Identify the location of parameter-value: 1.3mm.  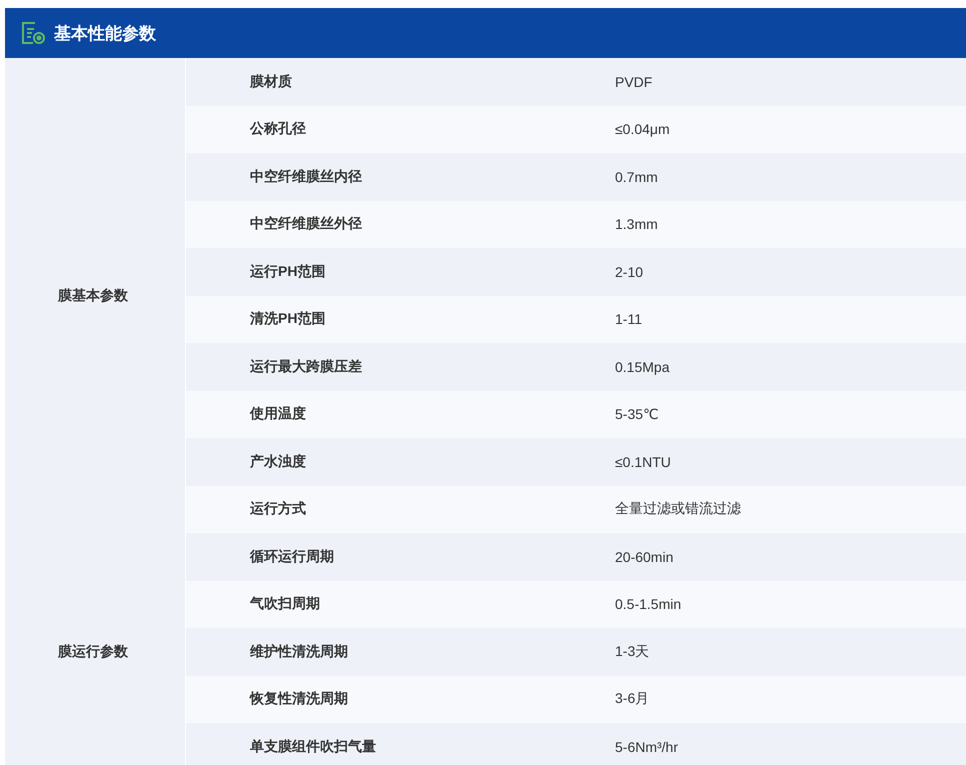
(636, 224).